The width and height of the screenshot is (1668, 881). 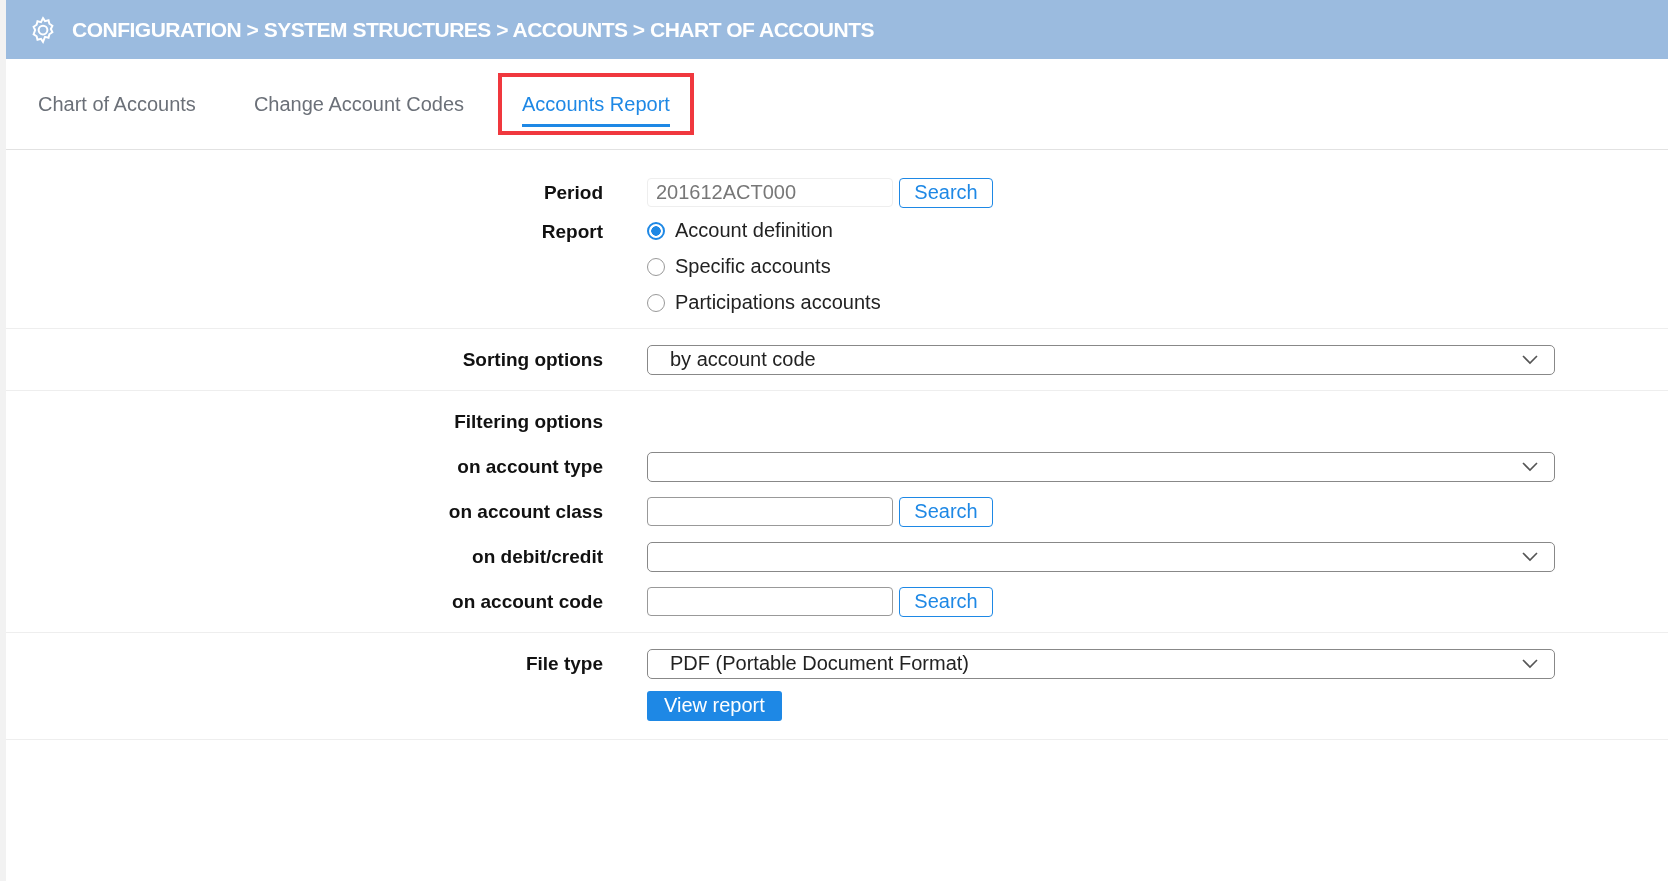 I want to click on radio-label: Account definition, so click(x=754, y=230).